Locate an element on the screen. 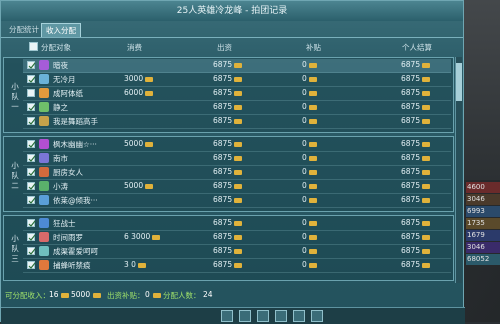 This screenshot has width=500, height=324. header-checkbox is located at coordinates (33, 47).